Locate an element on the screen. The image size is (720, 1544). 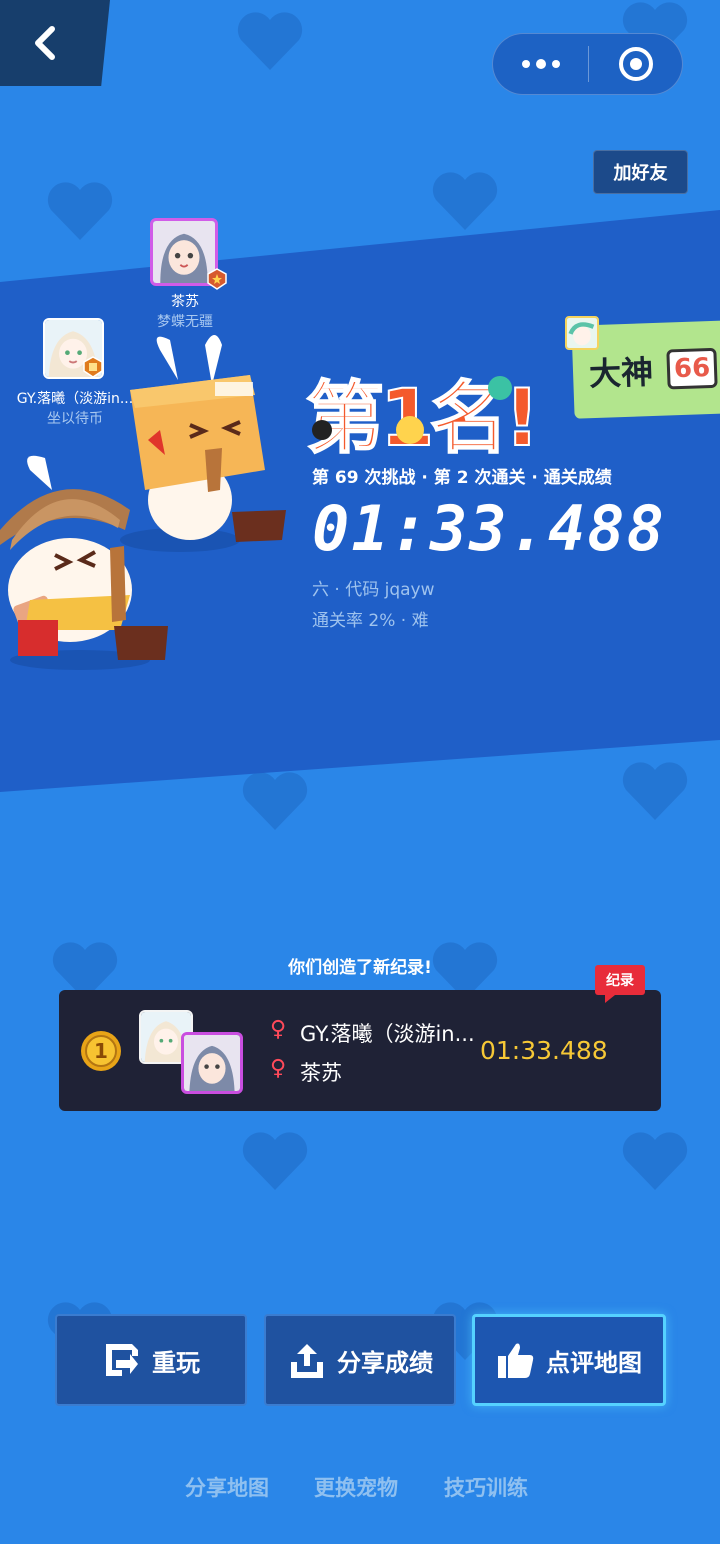
thumbs-up-icon is located at coordinates (516, 1360).